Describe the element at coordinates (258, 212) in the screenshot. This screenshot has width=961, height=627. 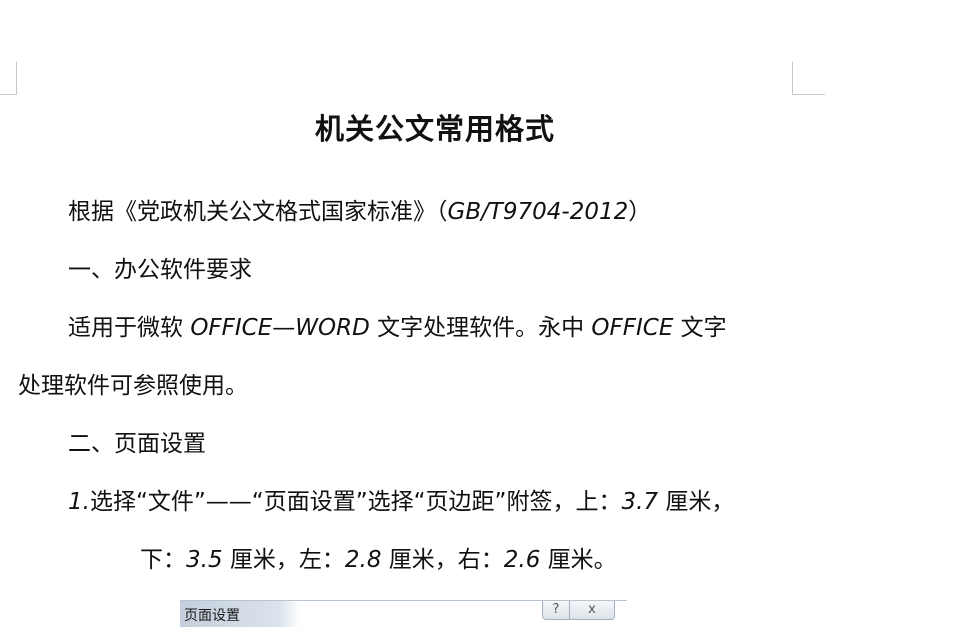
I see `standard-reference-text: 根据《党政机关公文格式国家标准》（` at that location.